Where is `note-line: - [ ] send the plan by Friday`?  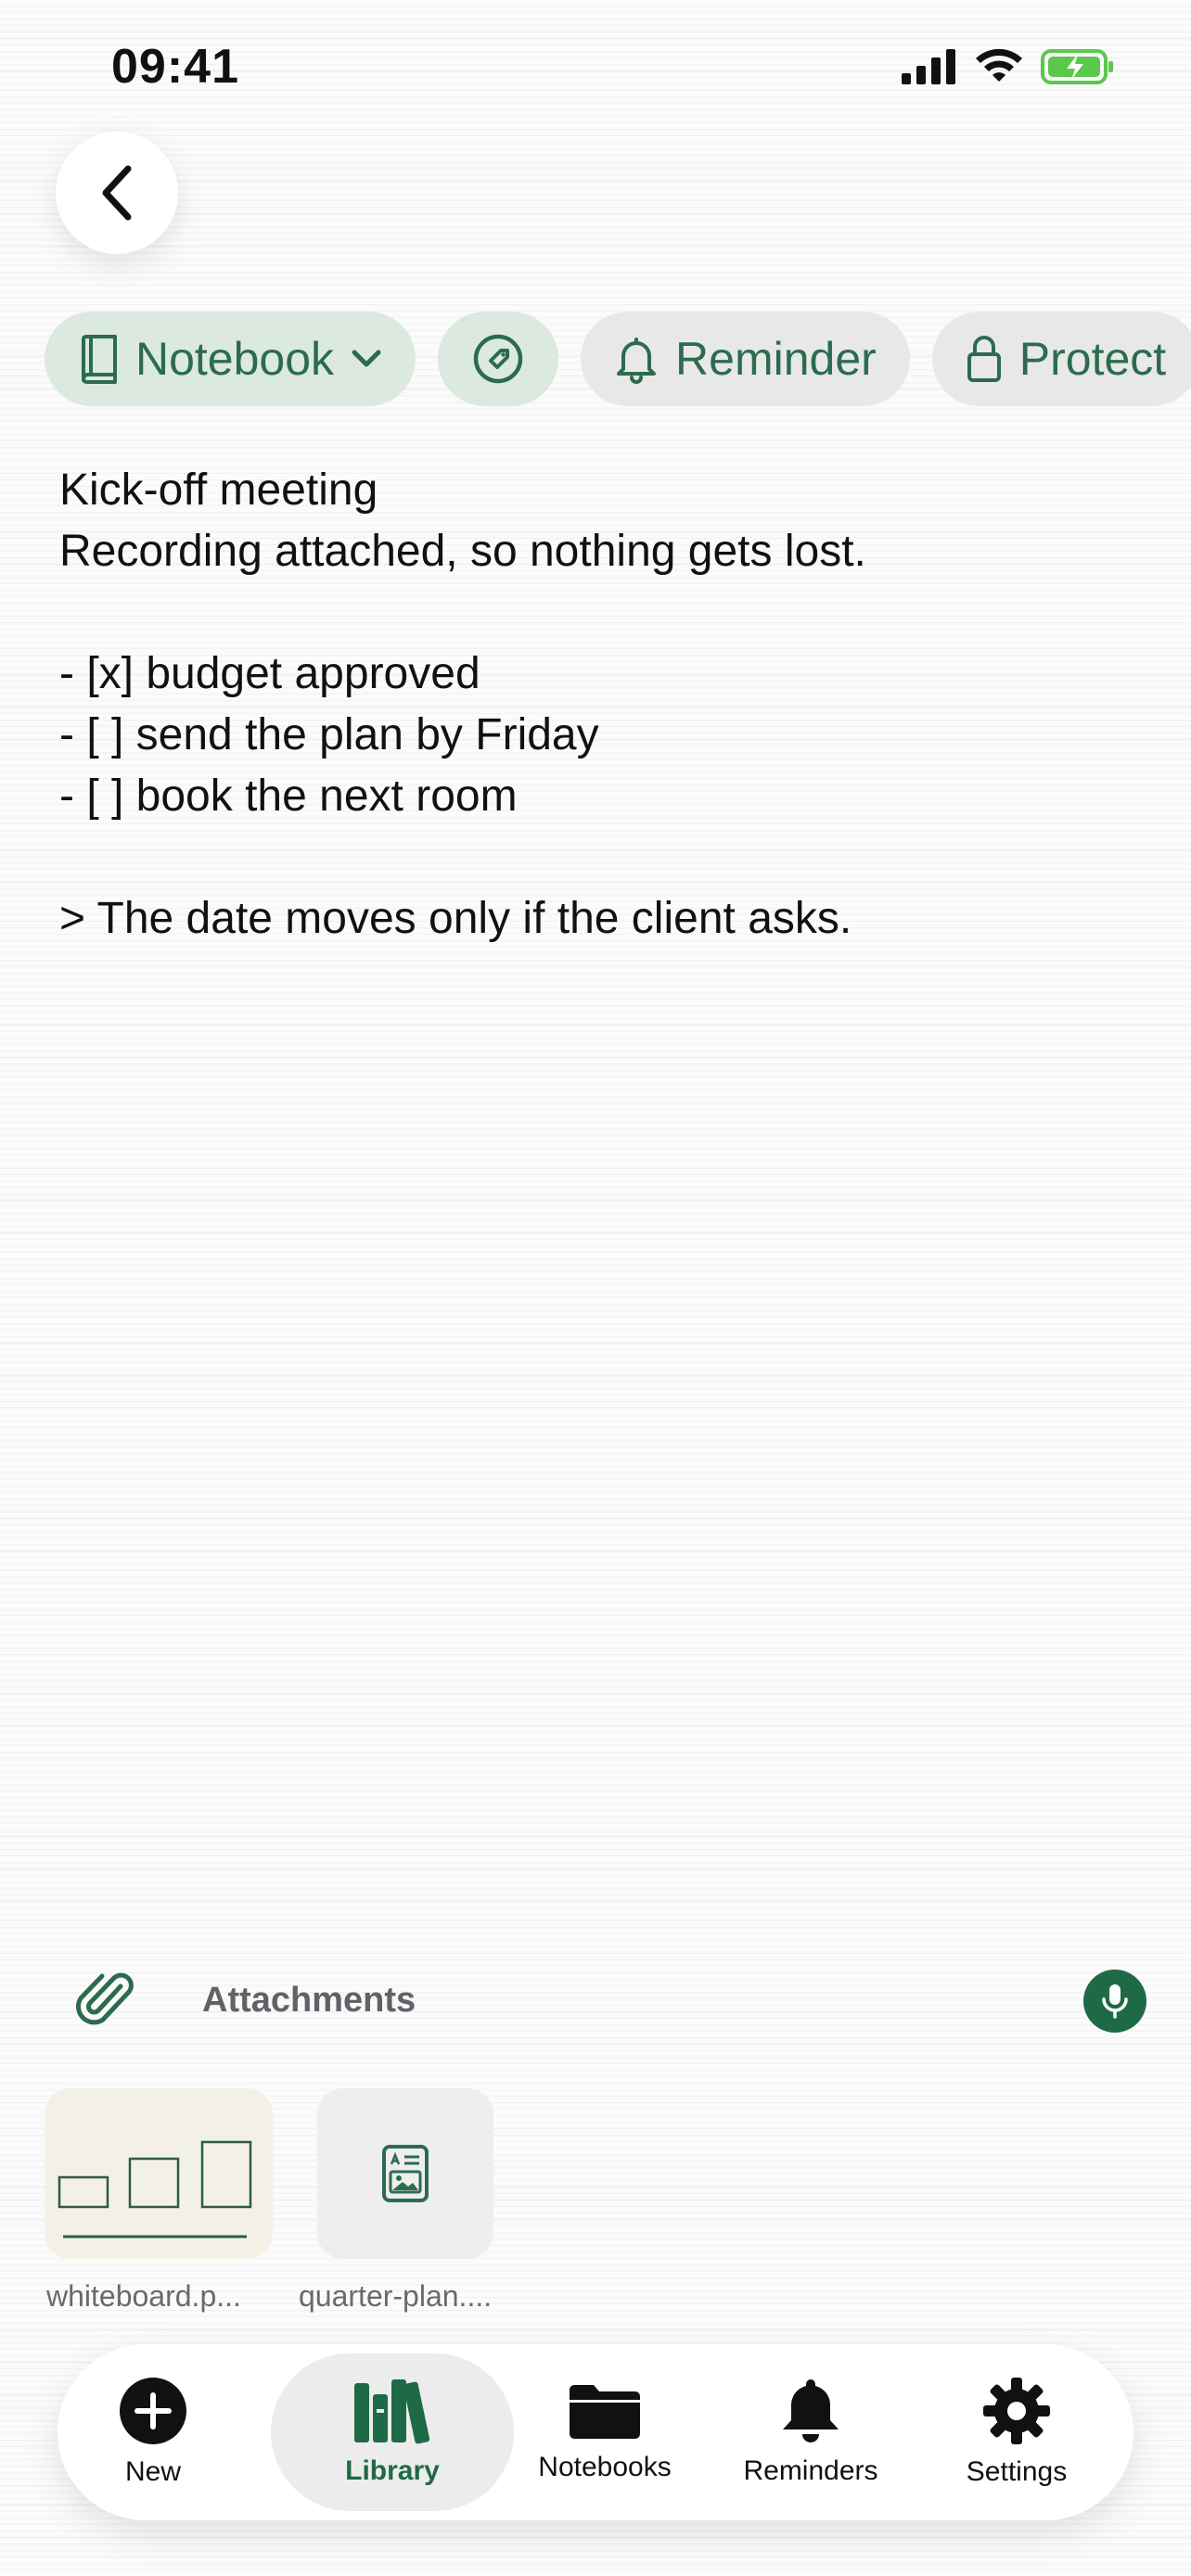
note-line: - [ ] send the plan by Friday is located at coordinates (329, 734).